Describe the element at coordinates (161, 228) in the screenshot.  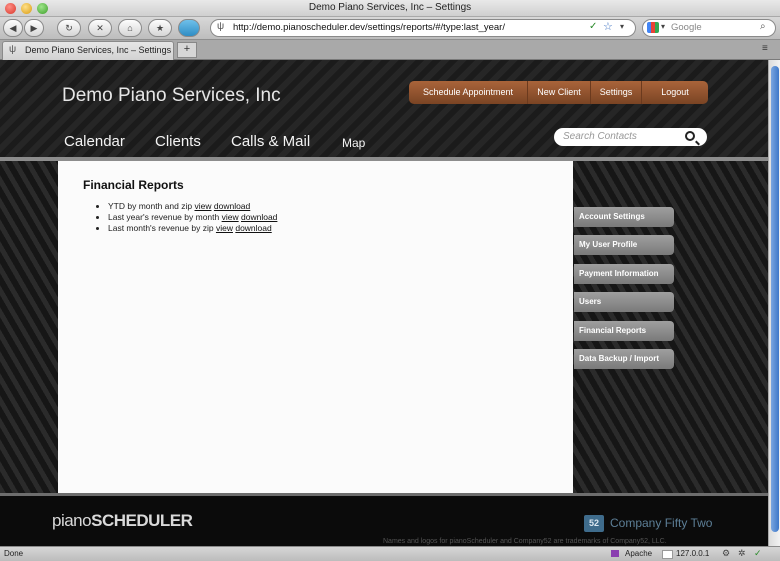
I see `report-label: Last month's revenue by zip` at that location.